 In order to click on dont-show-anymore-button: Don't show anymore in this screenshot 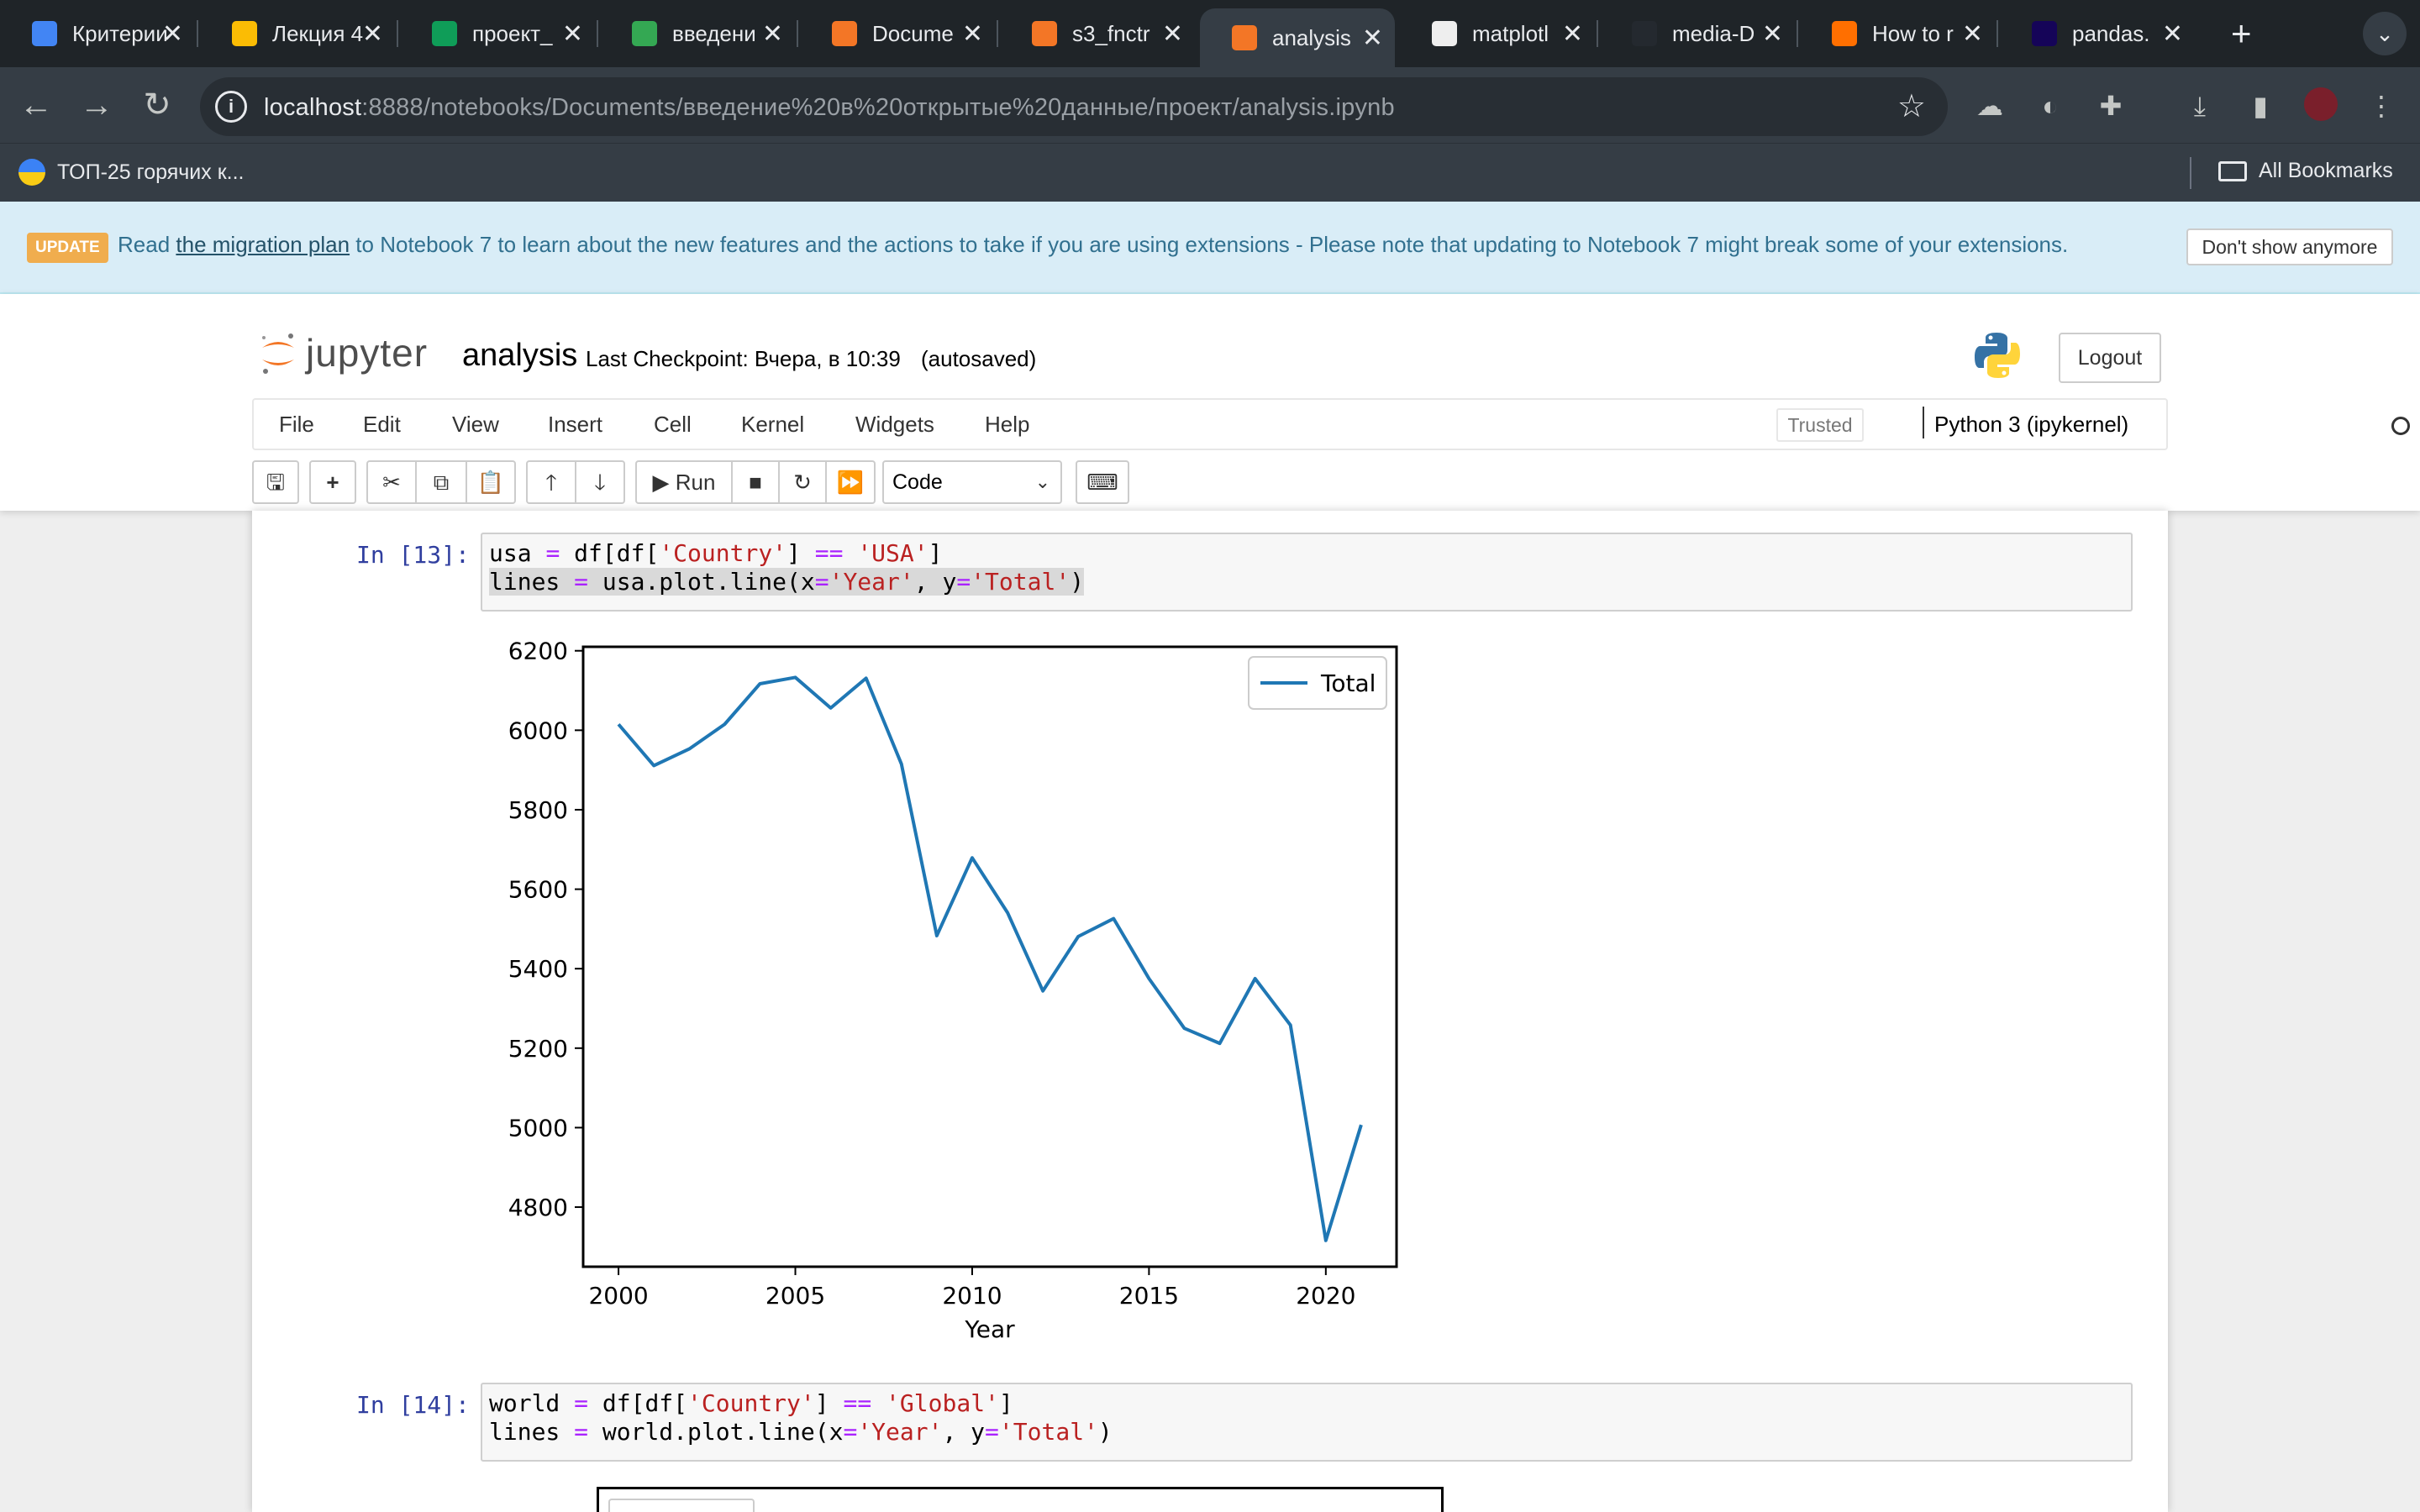, I will do `click(2289, 246)`.